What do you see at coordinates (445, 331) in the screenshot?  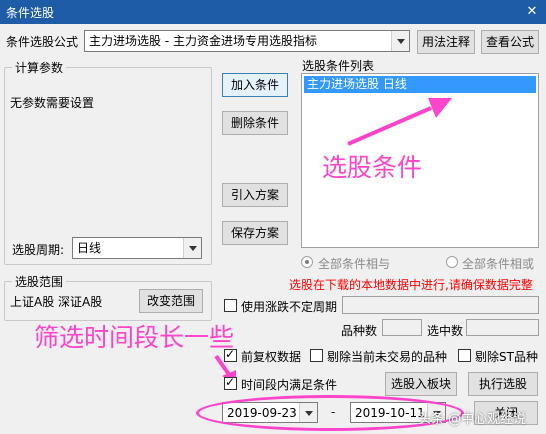 I see `selected-label: 选中数` at bounding box center [445, 331].